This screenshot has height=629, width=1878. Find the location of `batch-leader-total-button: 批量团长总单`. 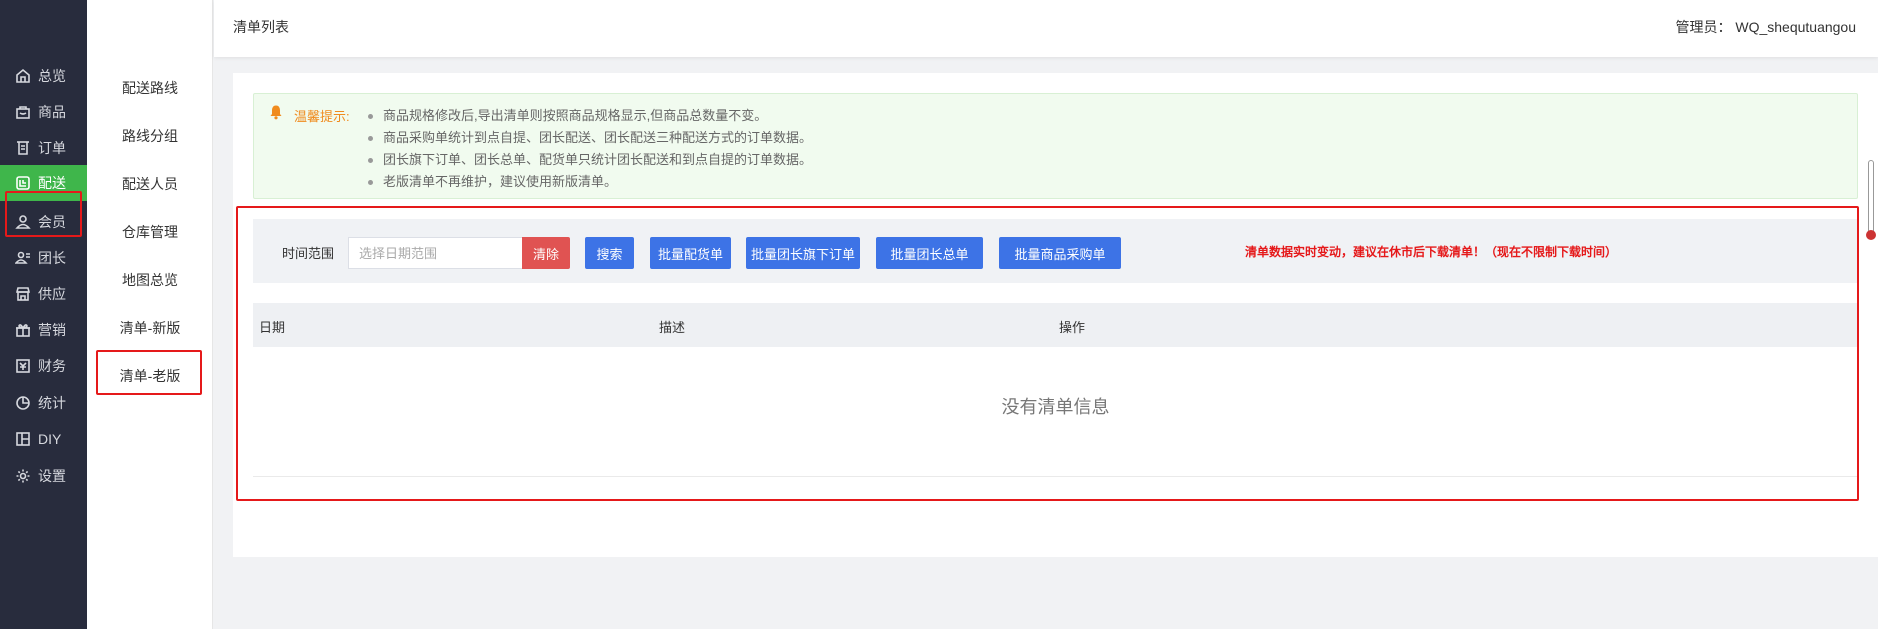

batch-leader-total-button: 批量团长总单 is located at coordinates (929, 253).